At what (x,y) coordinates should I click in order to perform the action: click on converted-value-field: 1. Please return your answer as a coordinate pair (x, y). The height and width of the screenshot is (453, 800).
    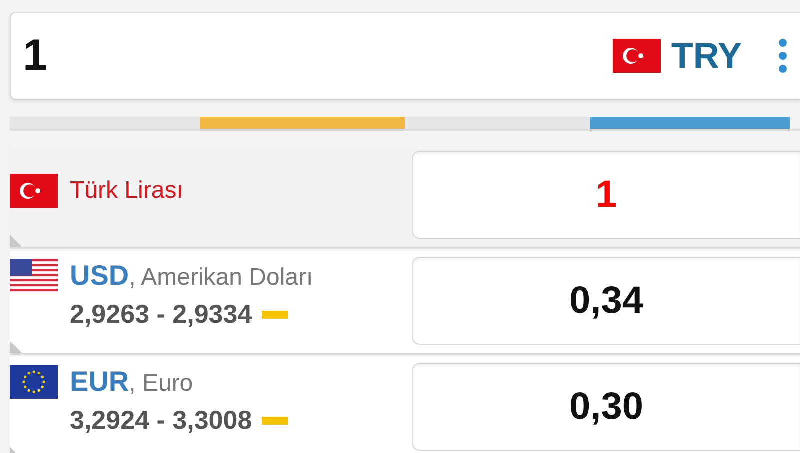
    Looking at the image, I should click on (606, 195).